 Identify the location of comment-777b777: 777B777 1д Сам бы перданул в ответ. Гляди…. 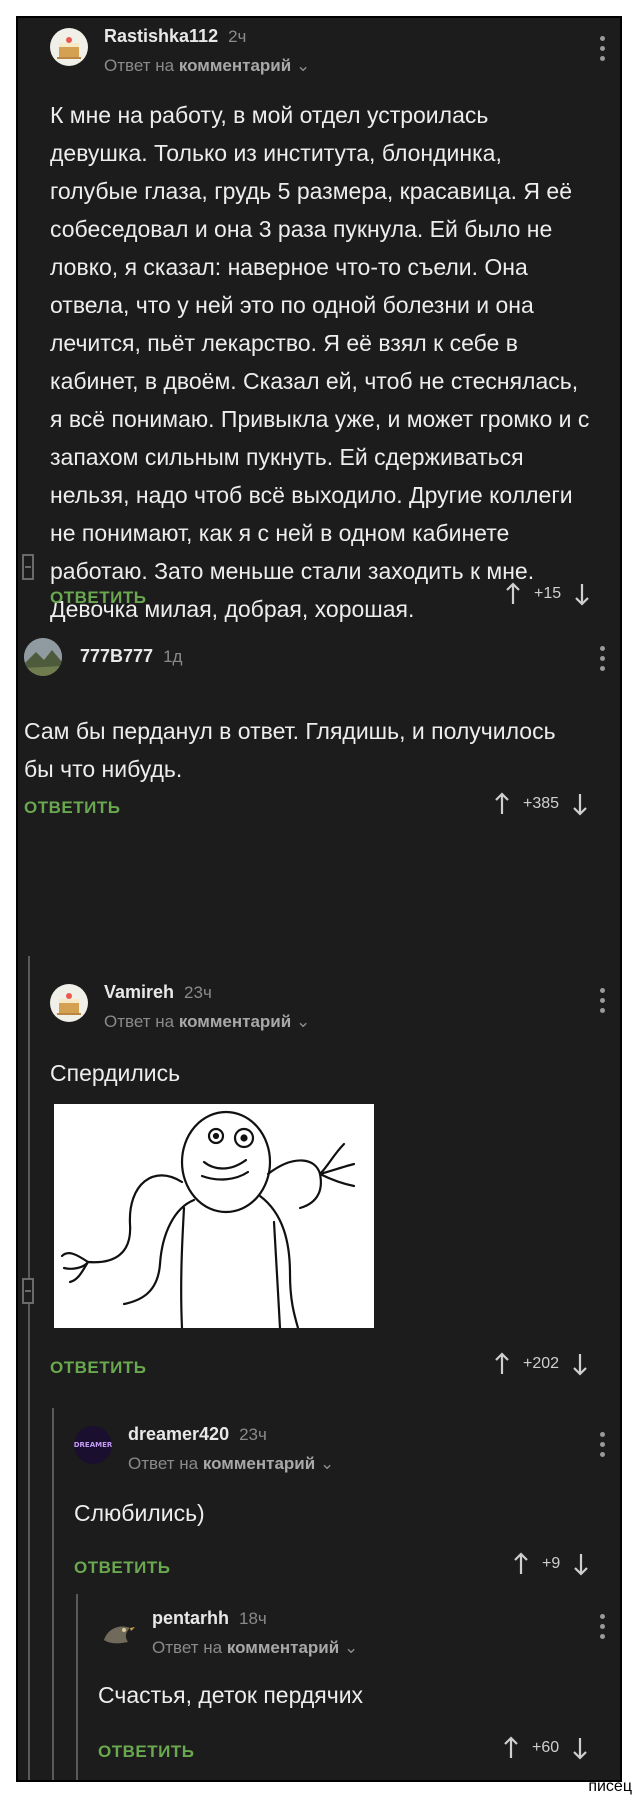
(319, 728).